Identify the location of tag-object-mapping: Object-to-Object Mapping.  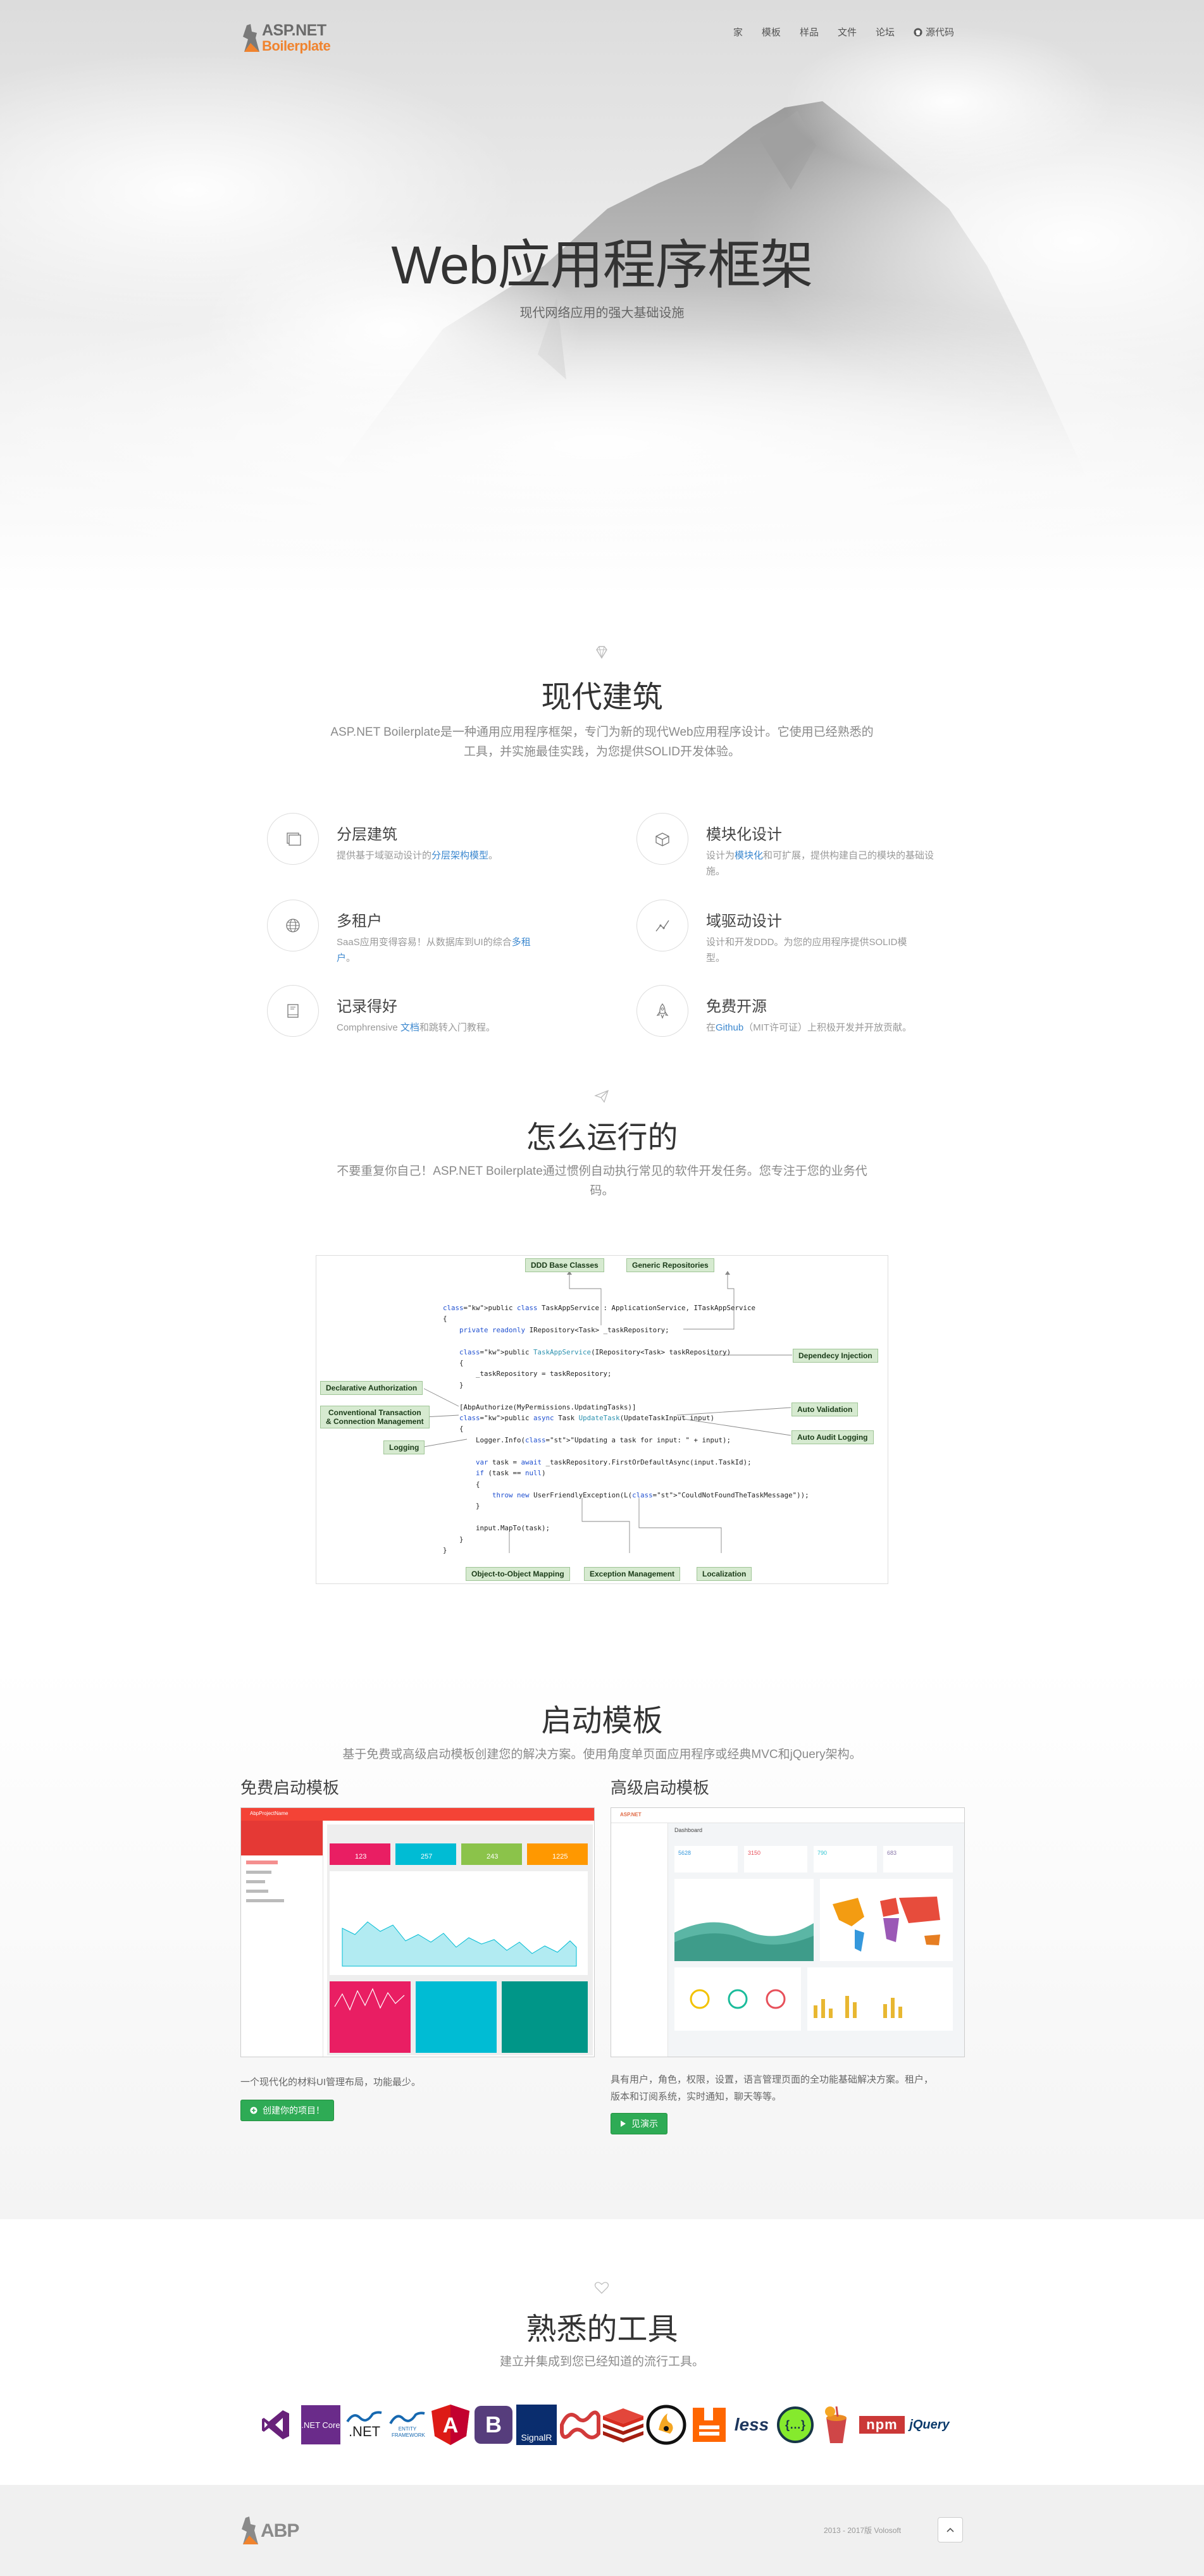
(518, 1574).